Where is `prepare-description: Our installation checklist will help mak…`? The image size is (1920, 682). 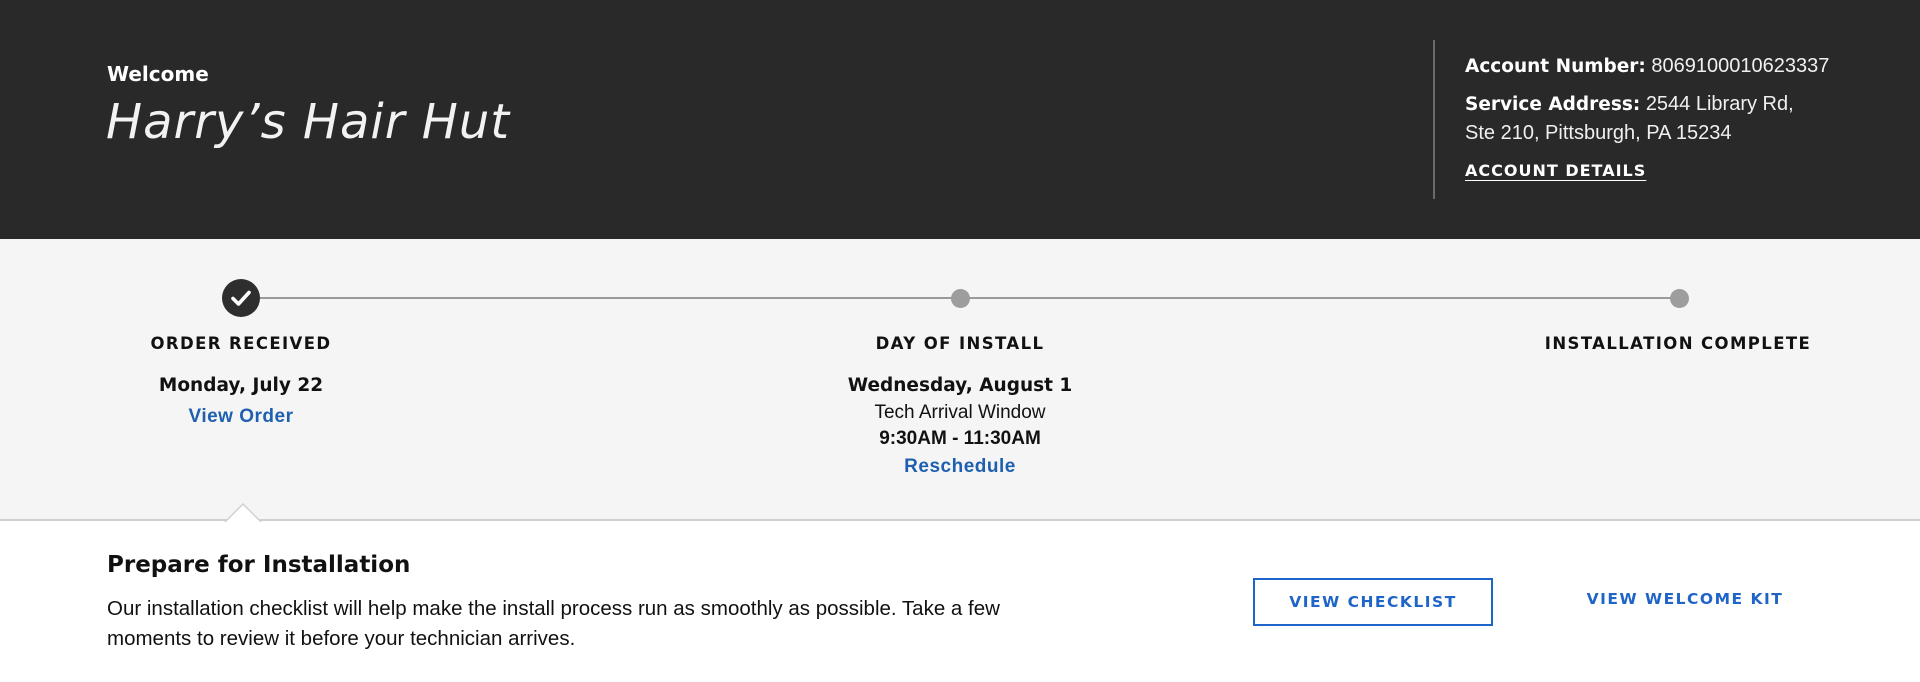
prepare-description: Our installation checklist will help mak… is located at coordinates (553, 623).